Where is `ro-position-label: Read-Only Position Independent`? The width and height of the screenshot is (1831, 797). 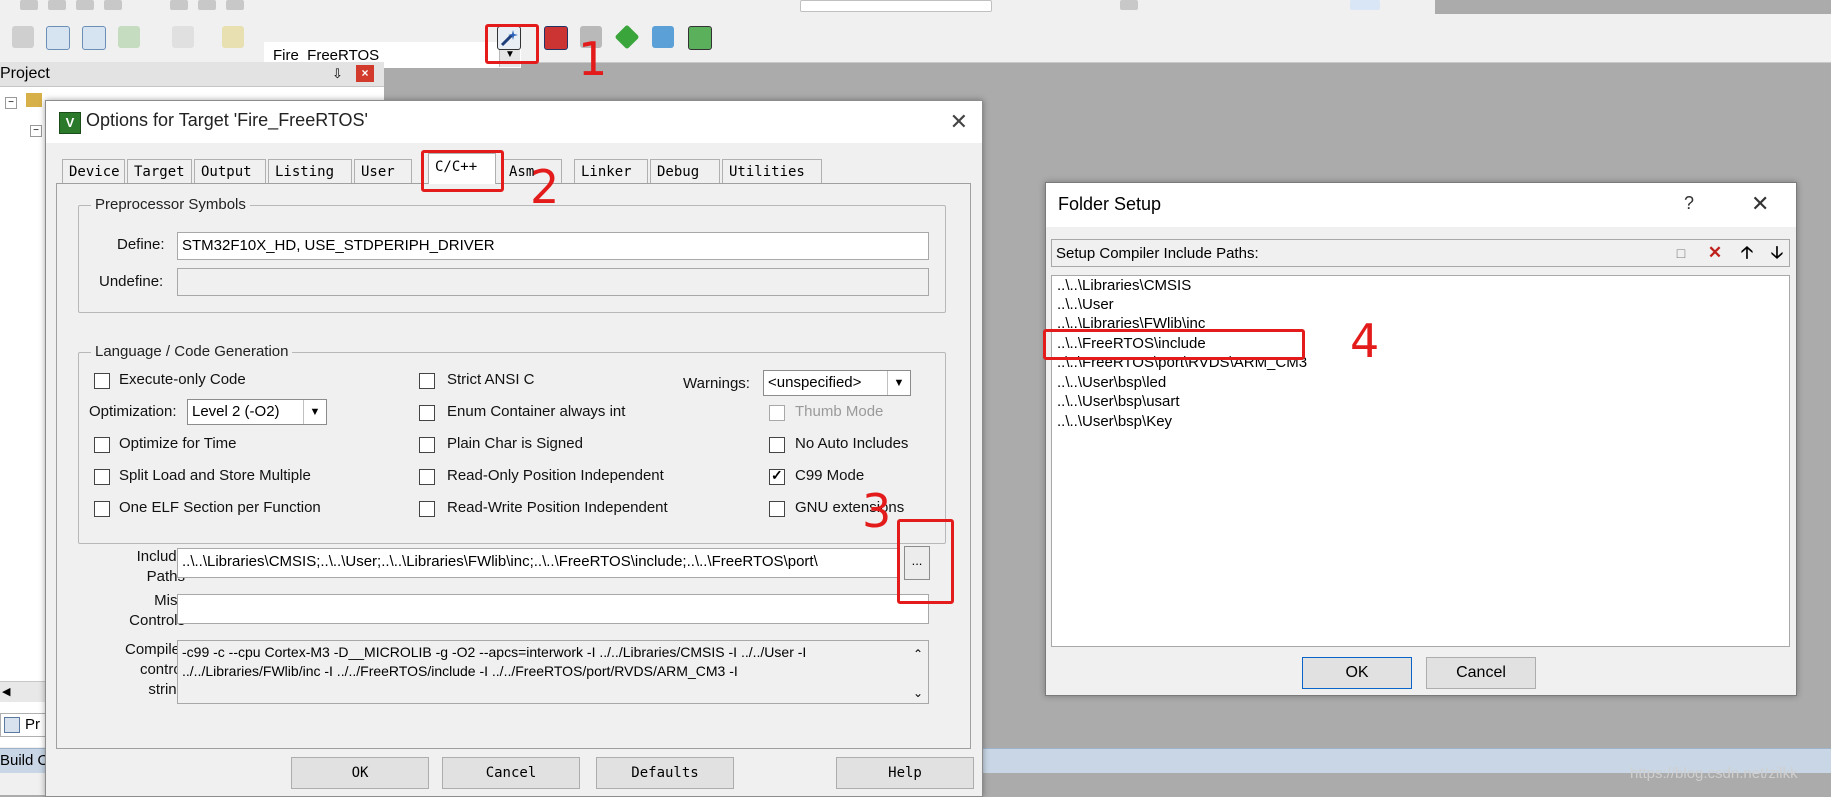
ro-position-label: Read-Only Position Independent is located at coordinates (555, 475).